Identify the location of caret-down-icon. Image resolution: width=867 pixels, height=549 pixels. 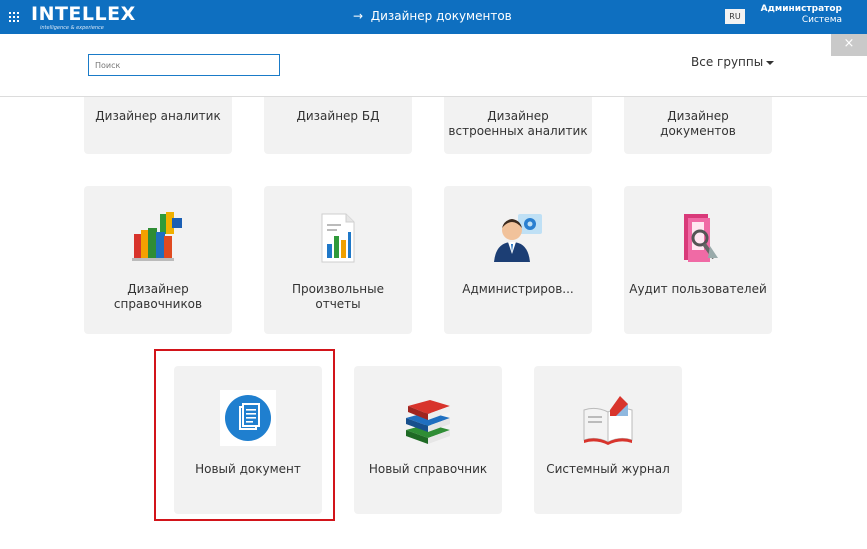
(770, 62).